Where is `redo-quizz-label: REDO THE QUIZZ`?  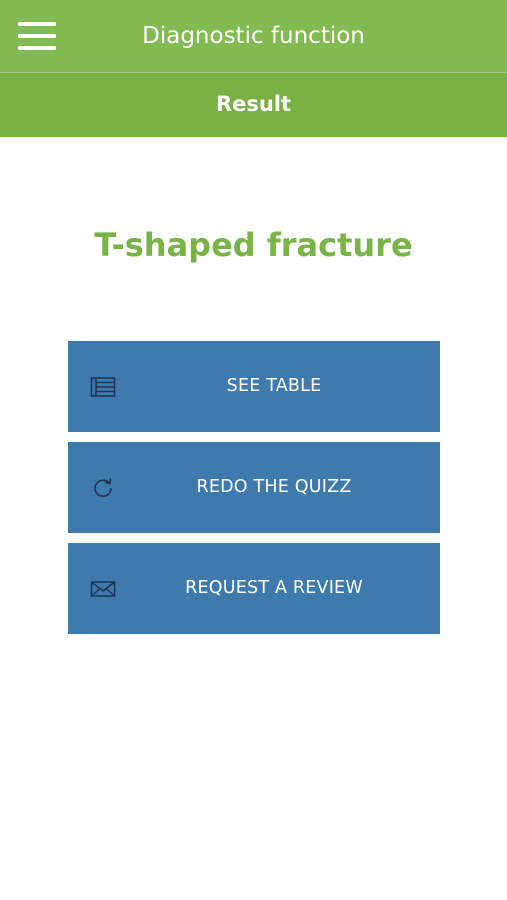
redo-quizz-label: REDO THE QUIZZ is located at coordinates (274, 487).